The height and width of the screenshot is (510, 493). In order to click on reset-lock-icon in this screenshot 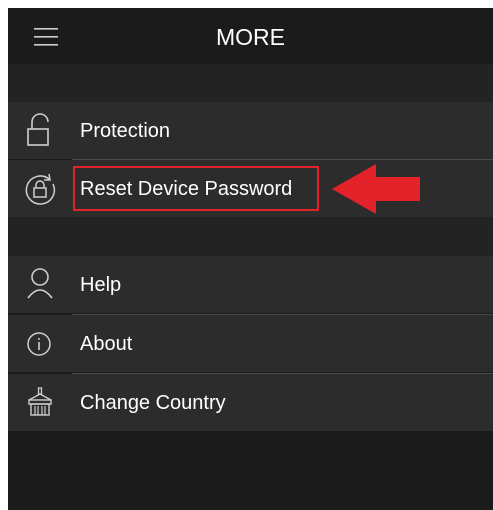, I will do `click(40, 188)`.